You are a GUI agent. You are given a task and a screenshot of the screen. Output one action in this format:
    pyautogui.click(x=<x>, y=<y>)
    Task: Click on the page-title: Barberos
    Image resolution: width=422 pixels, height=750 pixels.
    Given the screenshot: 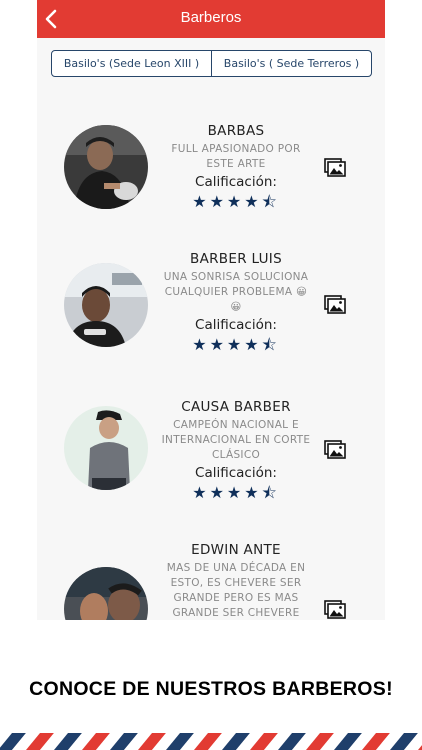 What is the action you would take?
    pyautogui.click(x=211, y=17)
    